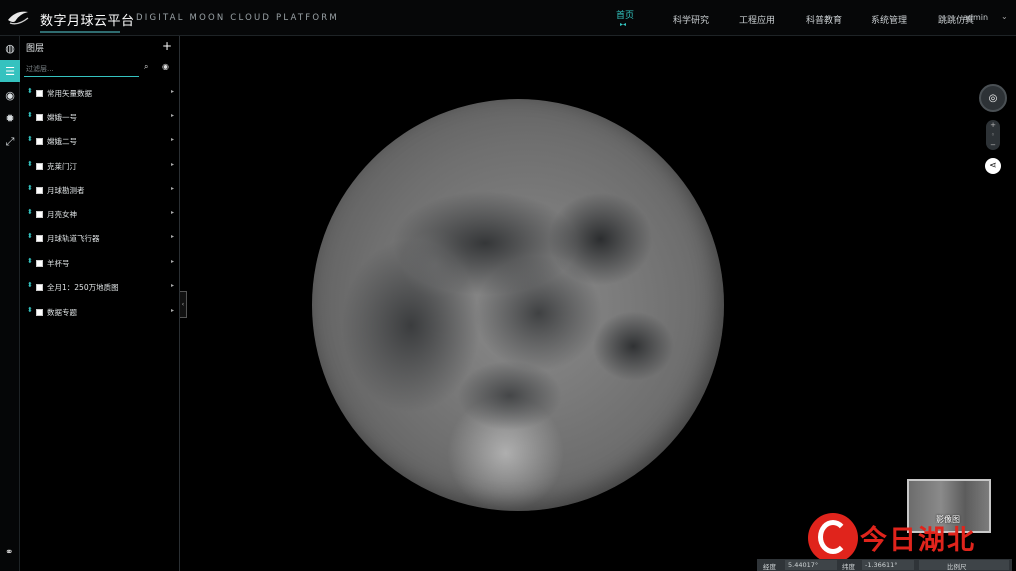 This screenshot has height=571, width=1016. I want to click on panel-collapse-button: ‹, so click(183, 304).